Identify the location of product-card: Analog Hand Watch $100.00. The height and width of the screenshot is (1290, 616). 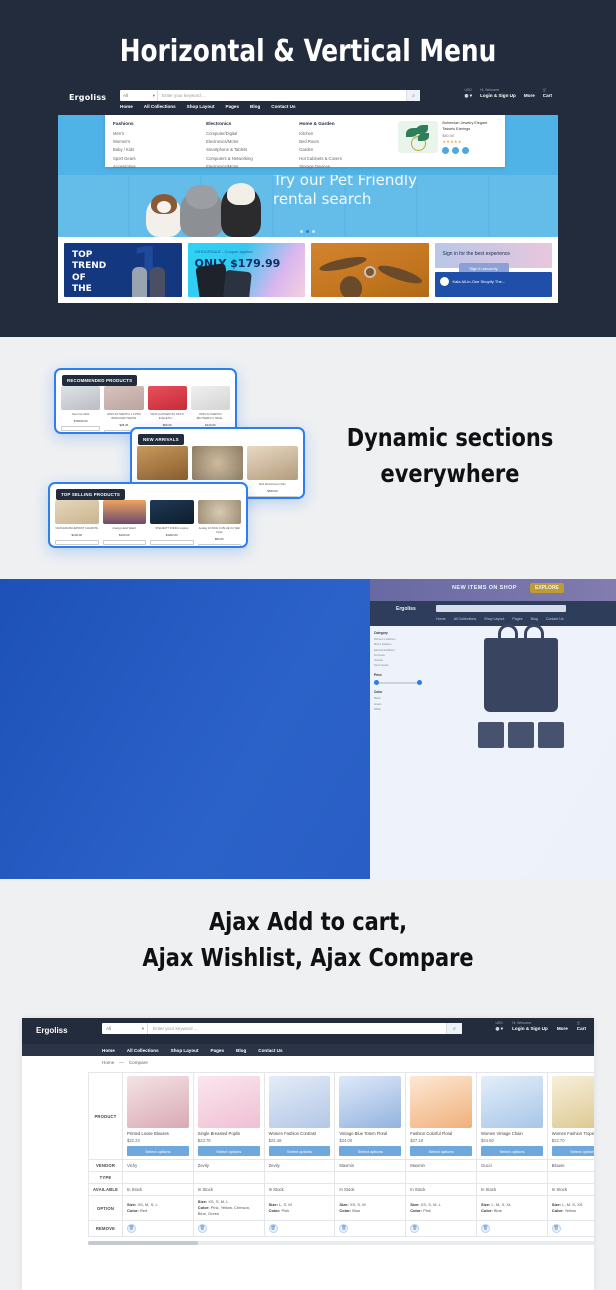
(124, 523).